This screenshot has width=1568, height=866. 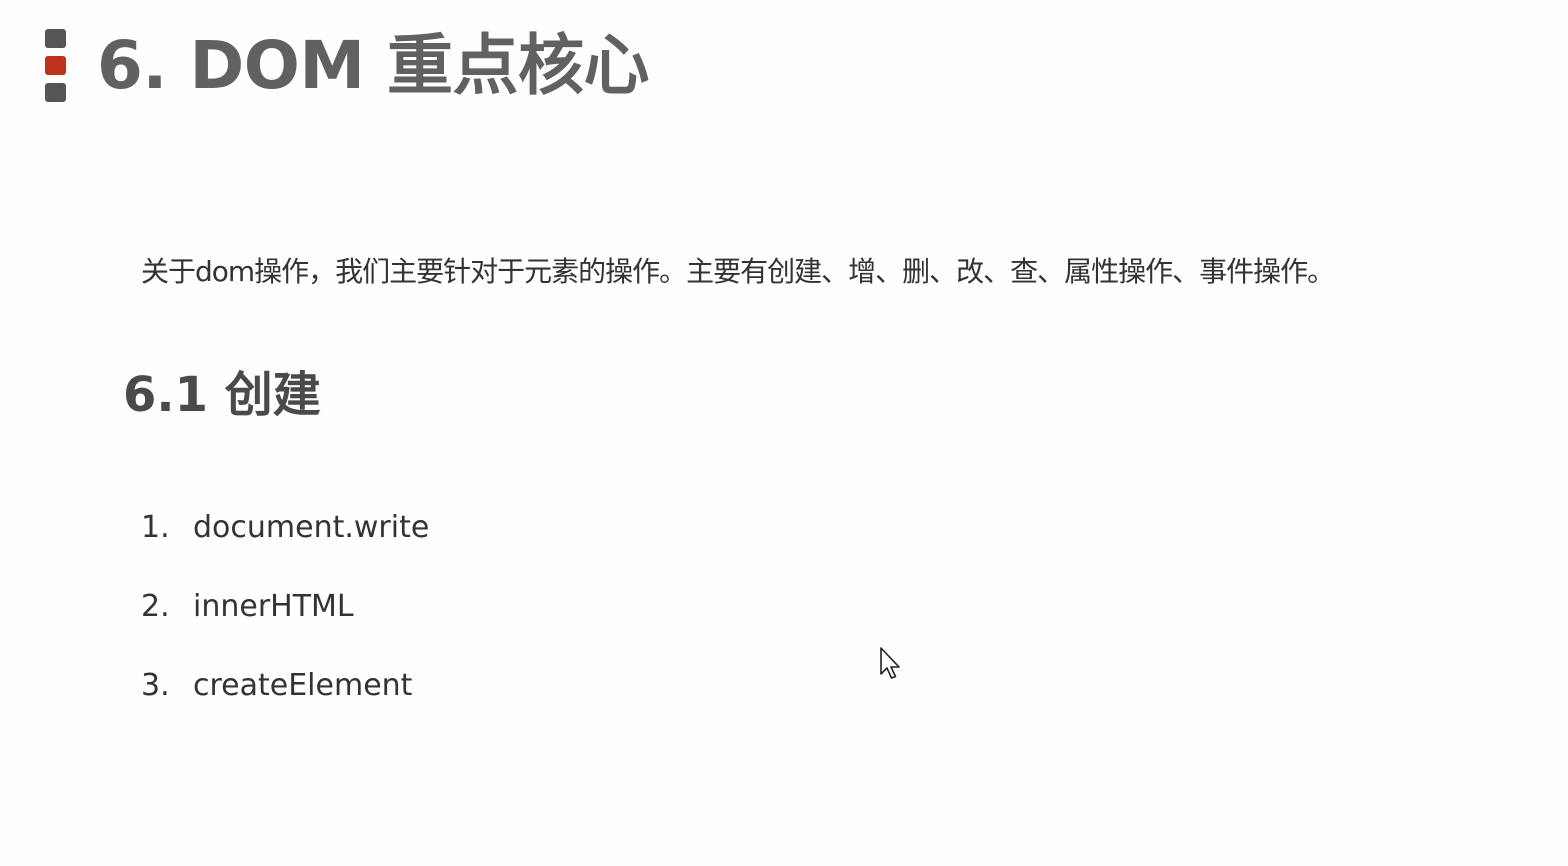 I want to click on marker-segment-bottom, so click(x=55, y=92).